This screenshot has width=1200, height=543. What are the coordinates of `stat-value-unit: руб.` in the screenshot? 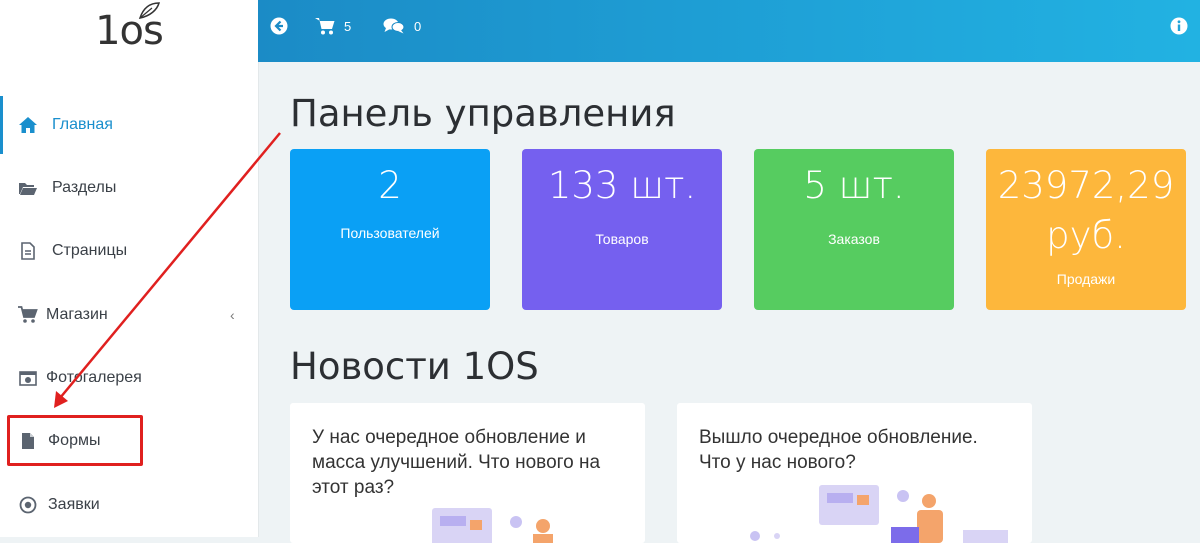 It's located at (1086, 235).